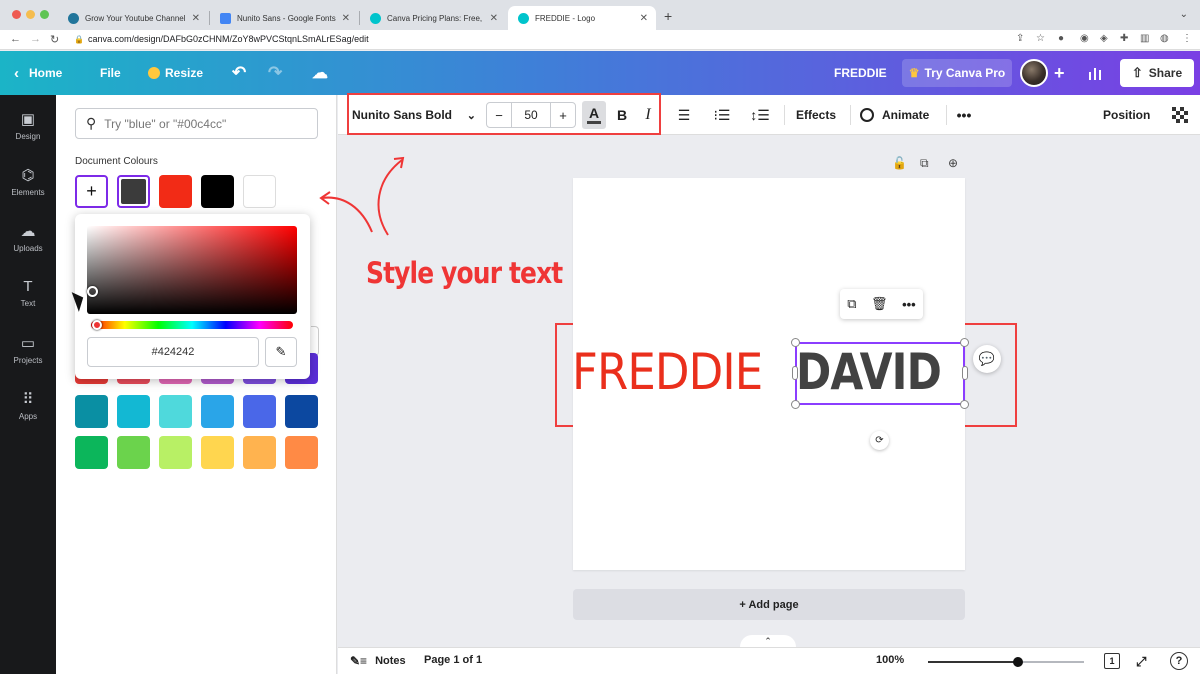  Describe the element at coordinates (1104, 38) in the screenshot. I see `extension-icon: ◈` at that location.